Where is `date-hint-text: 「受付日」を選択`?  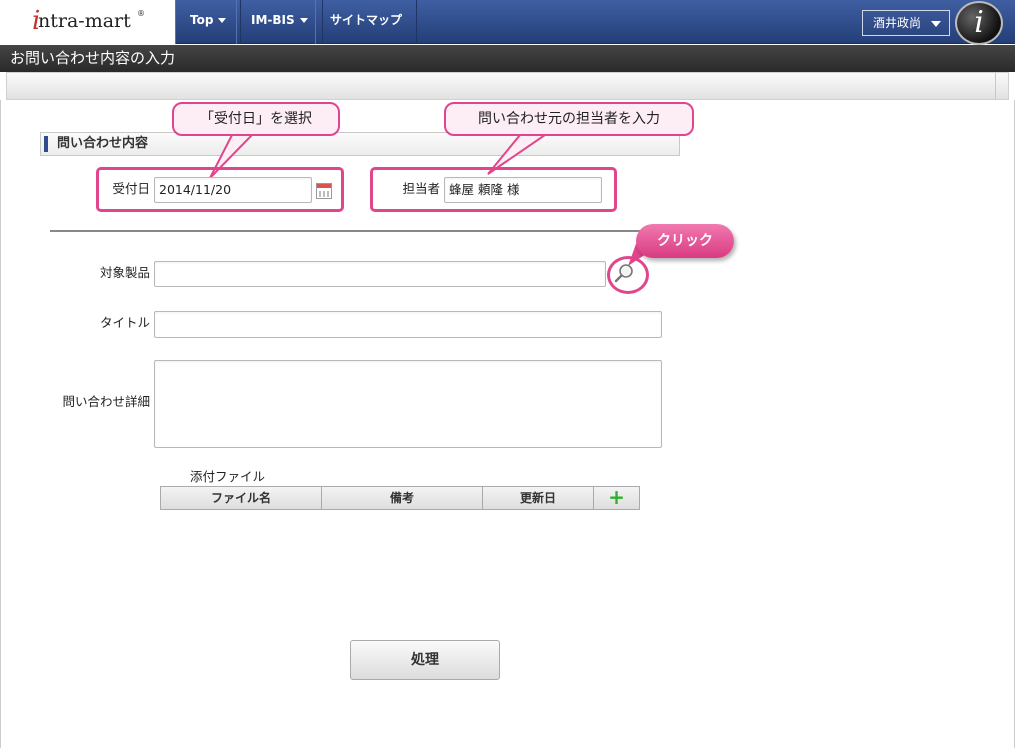
date-hint-text: 「受付日」を選択 is located at coordinates (256, 119).